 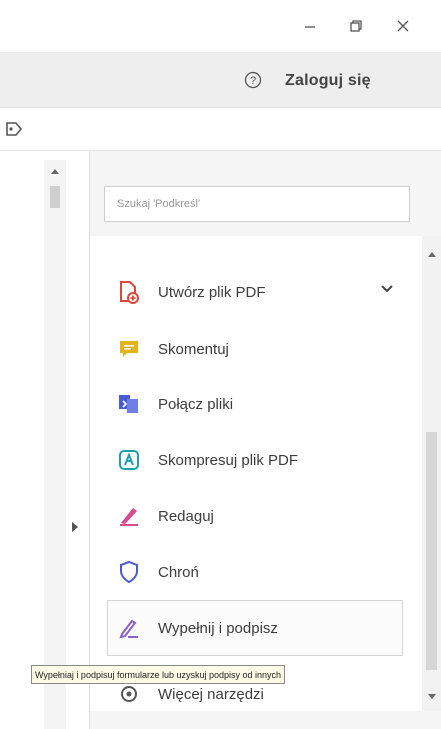 I want to click on compress-pdf-icon, so click(x=129, y=460).